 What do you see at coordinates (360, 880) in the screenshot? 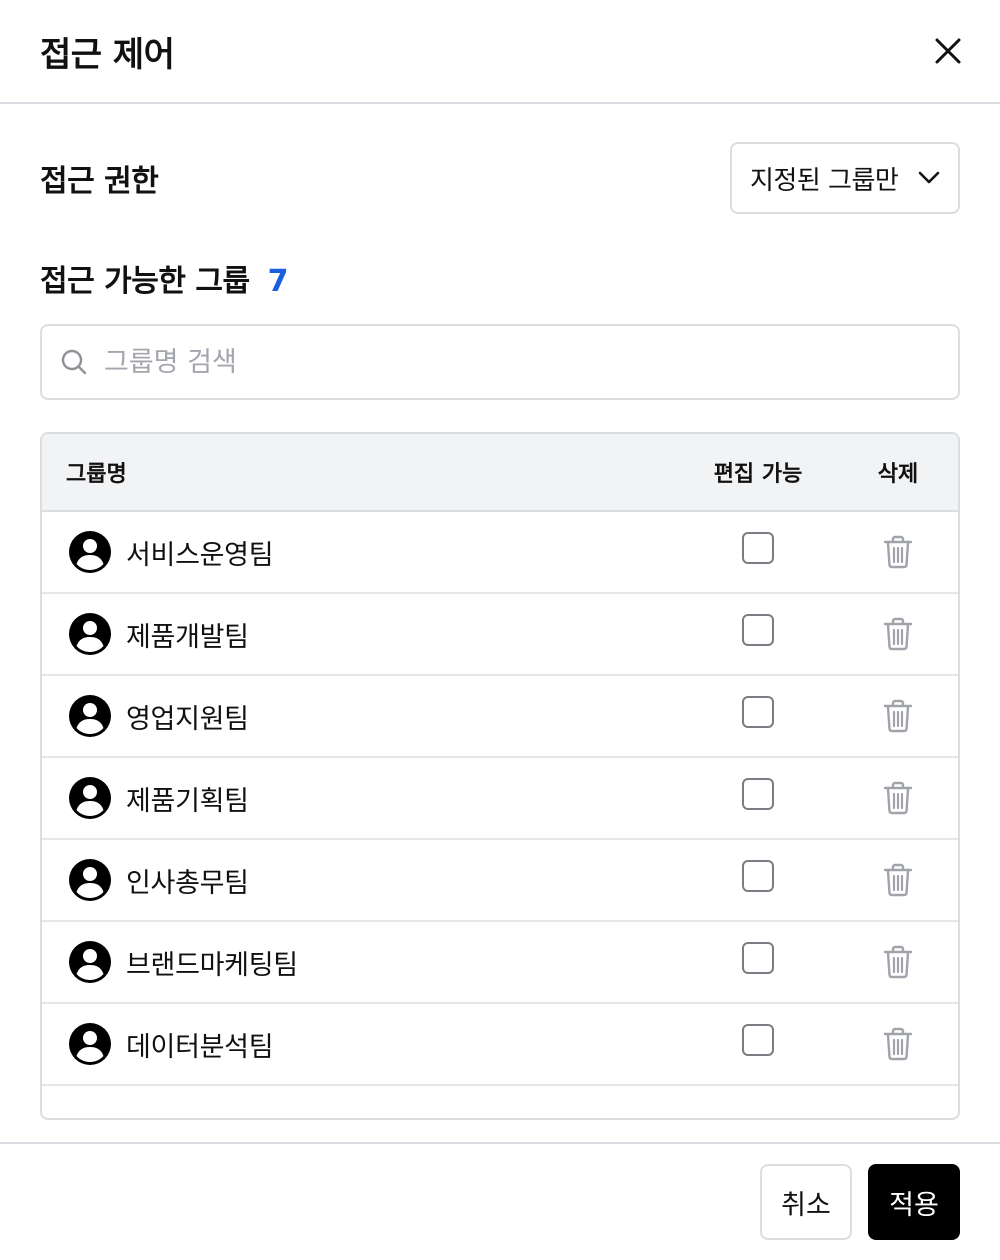
I see `group-cell: 인사총무팀` at bounding box center [360, 880].